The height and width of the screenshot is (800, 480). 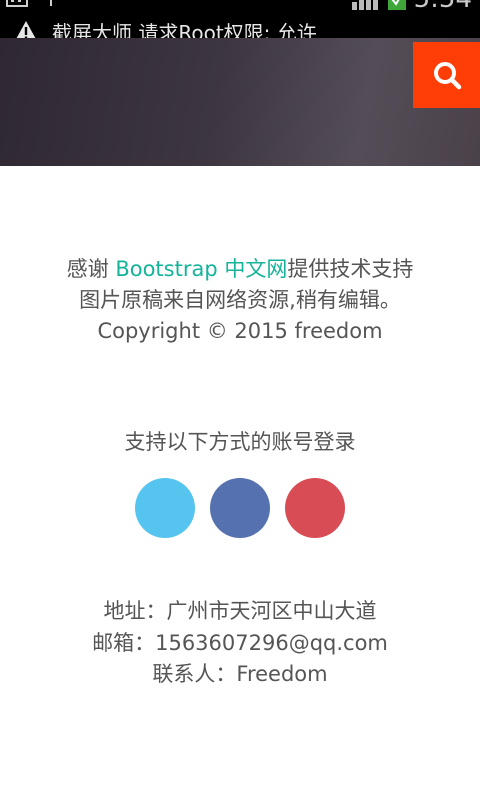 What do you see at coordinates (364, 5) in the screenshot?
I see `signal-icon` at bounding box center [364, 5].